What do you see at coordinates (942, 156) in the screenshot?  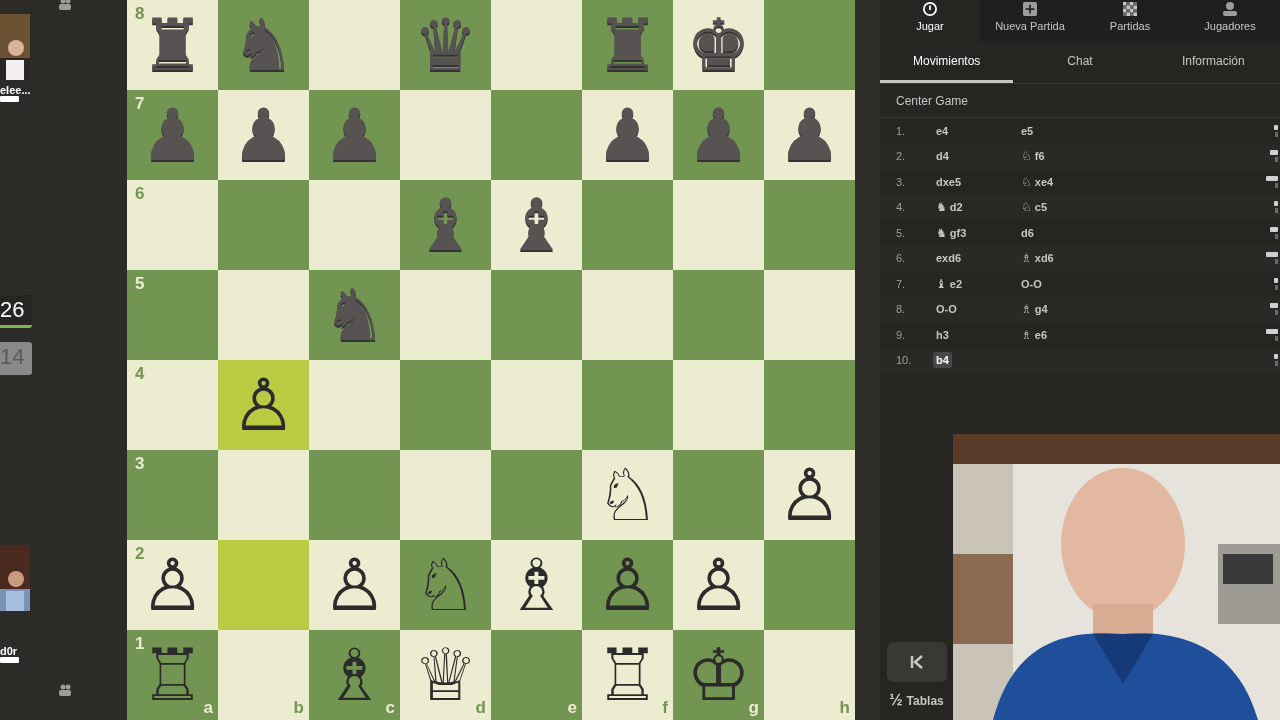 I see `move: d4` at bounding box center [942, 156].